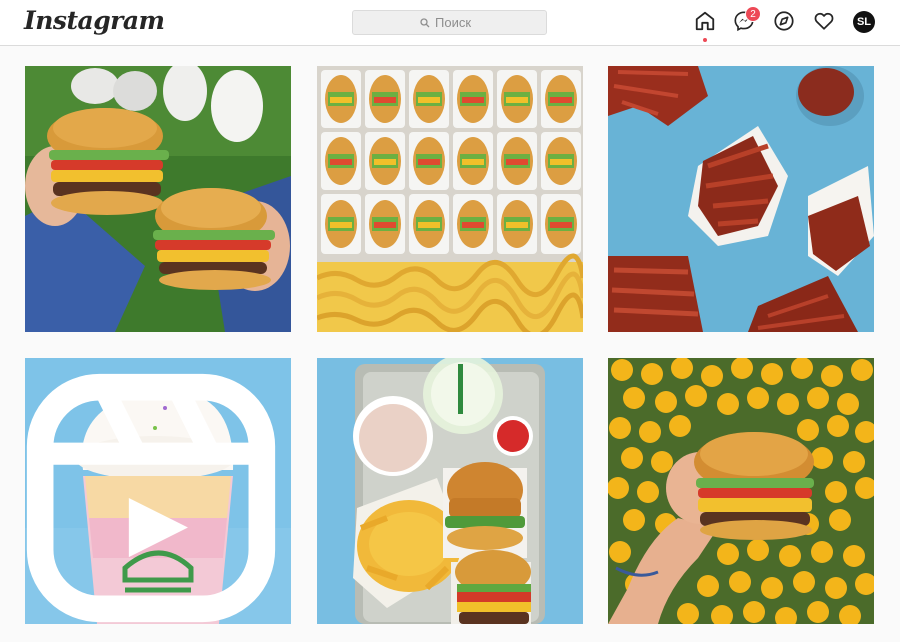 Image resolution: width=900 pixels, height=642 pixels. What do you see at coordinates (864, 22) in the screenshot?
I see `profile-avatar: SL` at bounding box center [864, 22].